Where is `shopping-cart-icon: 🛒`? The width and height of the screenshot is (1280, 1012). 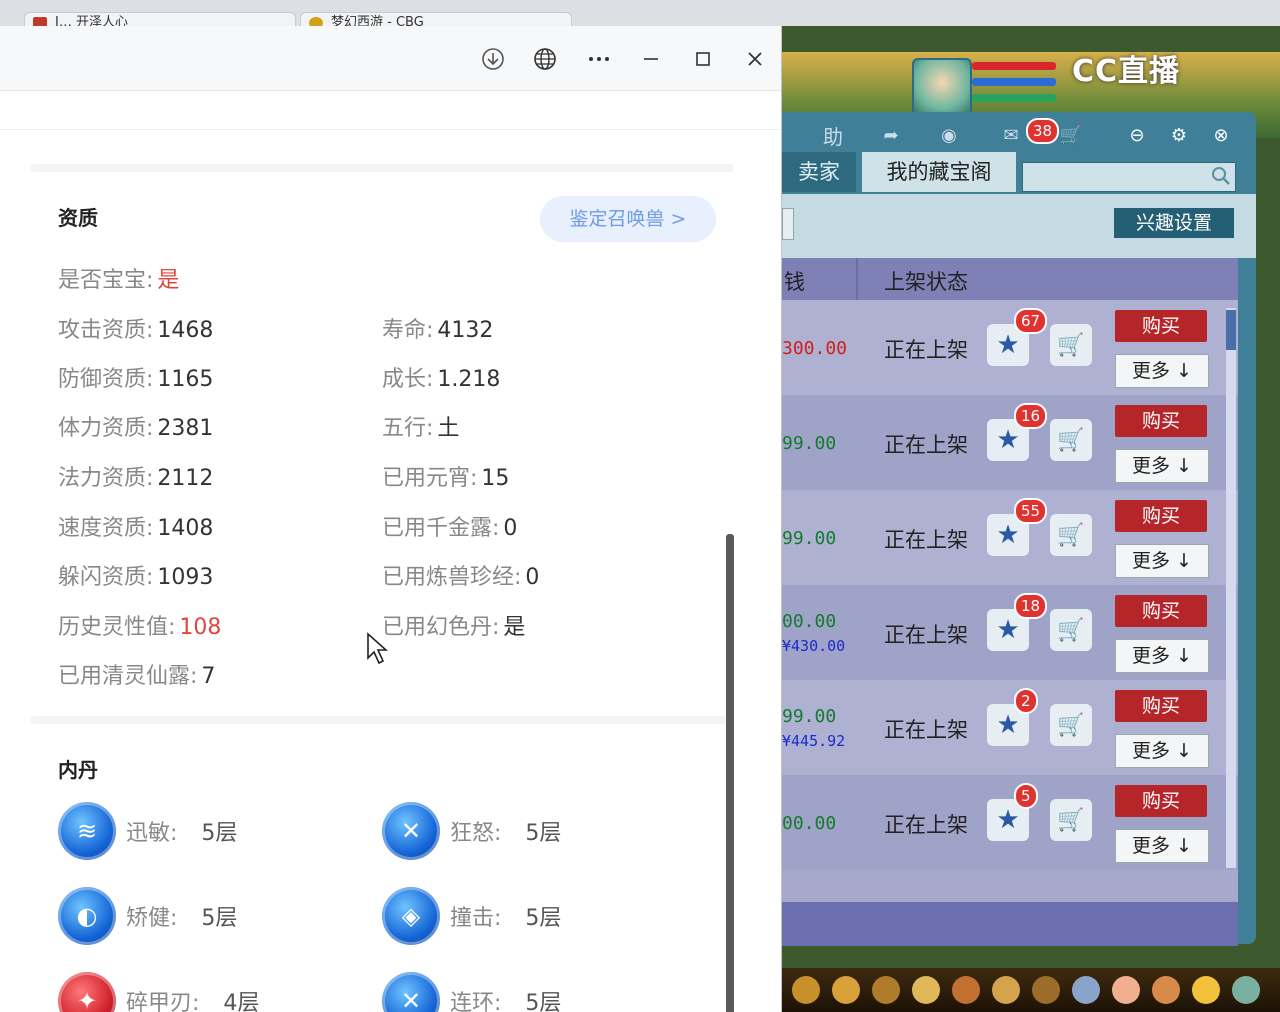 shopping-cart-icon: 🛒 is located at coordinates (1071, 135).